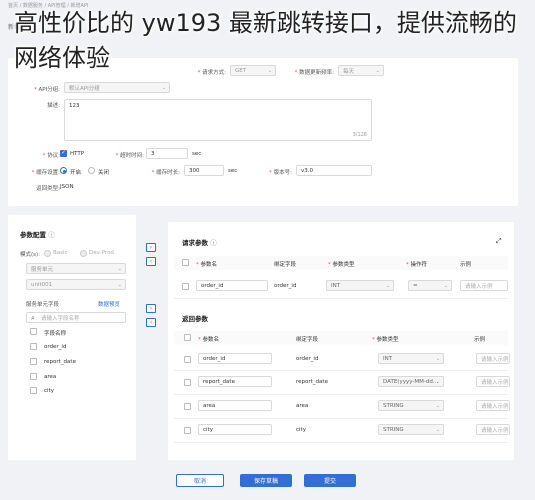 The image size is (535, 500). I want to click on select-all-fields-checkbox, so click(33, 331).